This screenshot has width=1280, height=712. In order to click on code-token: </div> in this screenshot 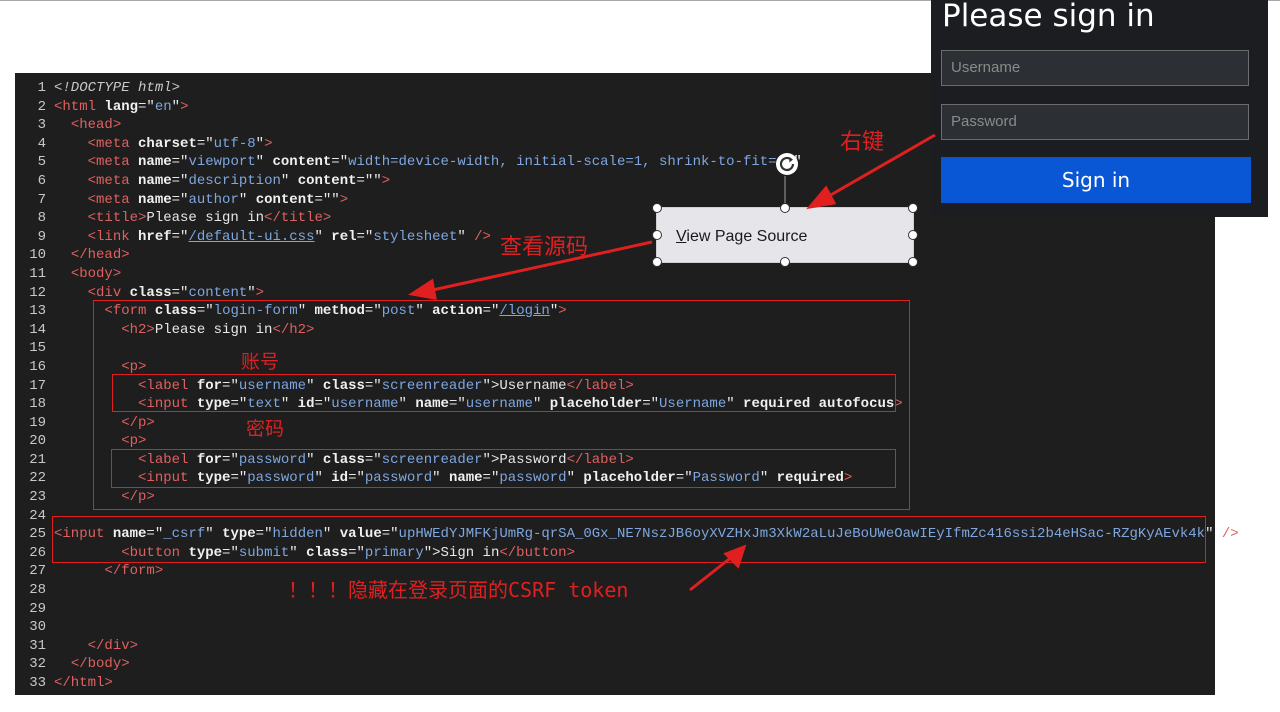, I will do `click(113, 645)`.